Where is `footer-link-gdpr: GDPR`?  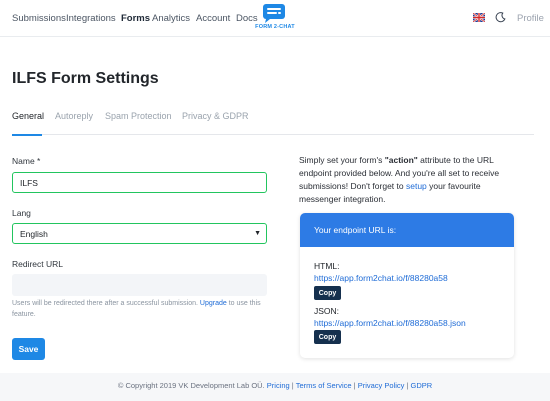
footer-link-gdpr: GDPR is located at coordinates (422, 385).